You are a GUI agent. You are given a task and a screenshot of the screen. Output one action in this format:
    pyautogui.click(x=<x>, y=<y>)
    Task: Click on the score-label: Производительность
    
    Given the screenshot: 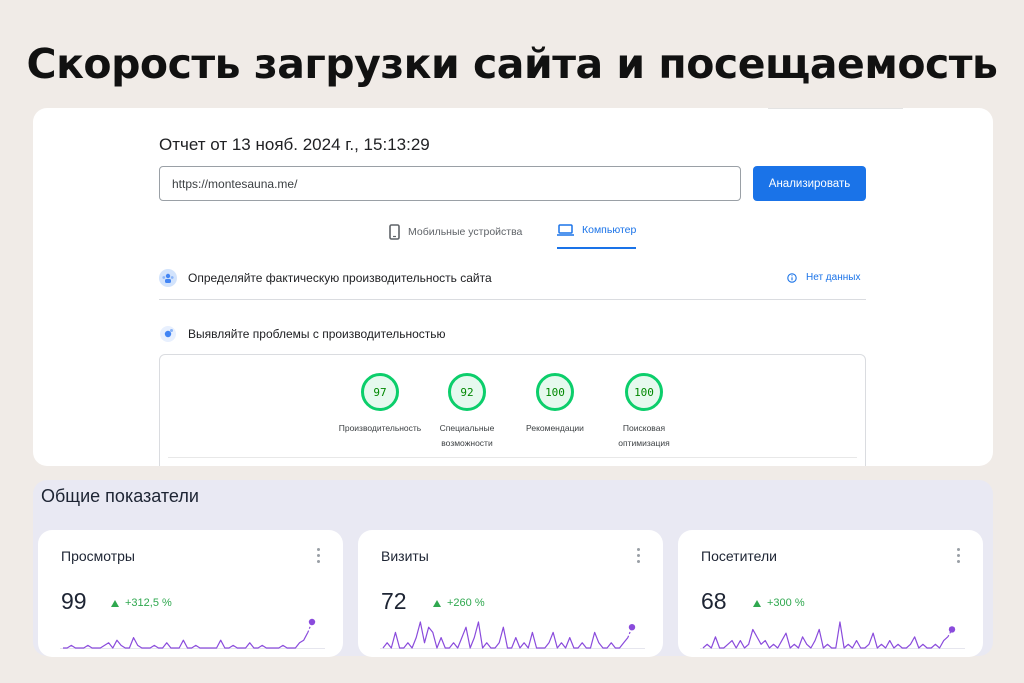 What is the action you would take?
    pyautogui.click(x=380, y=428)
    